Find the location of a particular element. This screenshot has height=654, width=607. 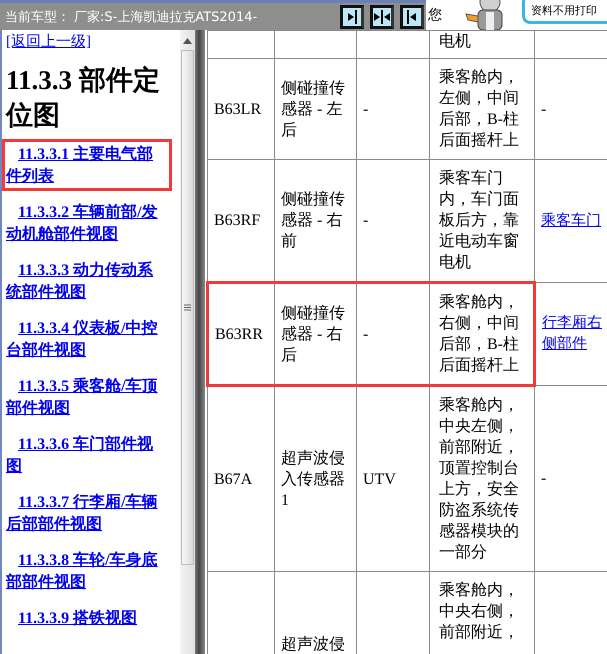

section-link: 11.3.3.8 车轮/车身底部部件视图 is located at coordinates (87, 571).